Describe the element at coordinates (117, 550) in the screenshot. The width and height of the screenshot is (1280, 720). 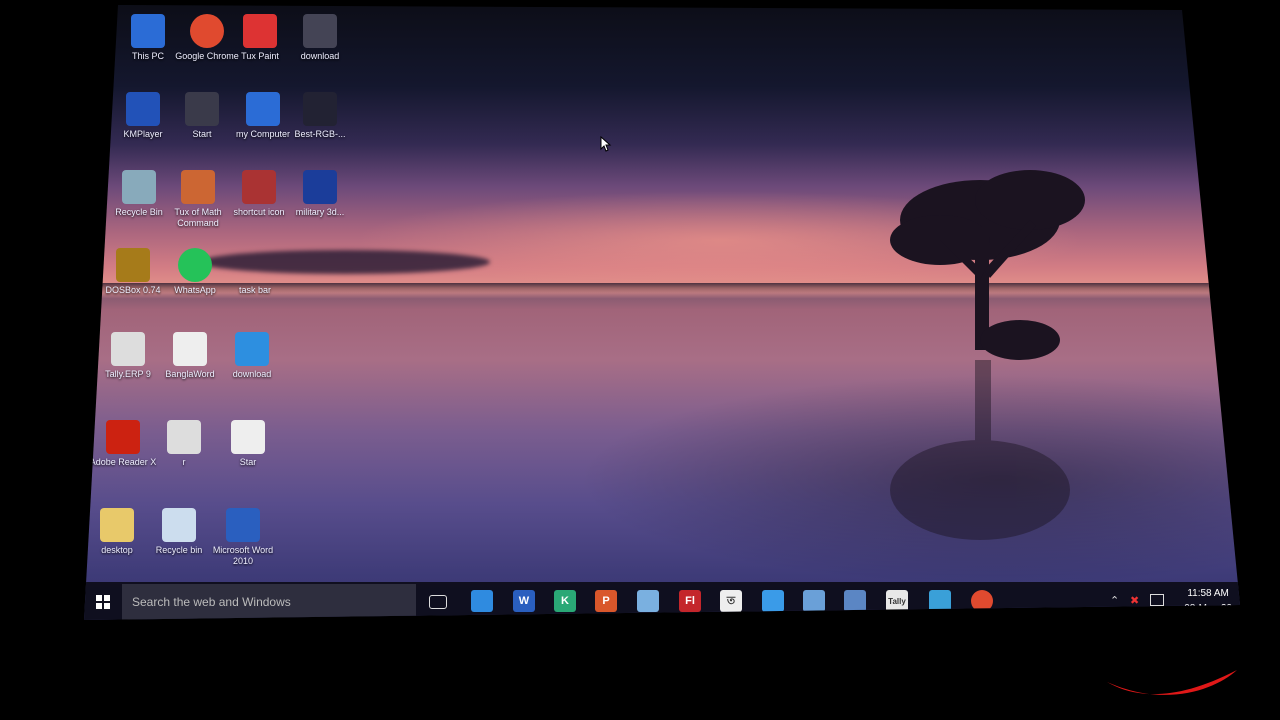
I see `desktop-icon-label: desktop` at that location.